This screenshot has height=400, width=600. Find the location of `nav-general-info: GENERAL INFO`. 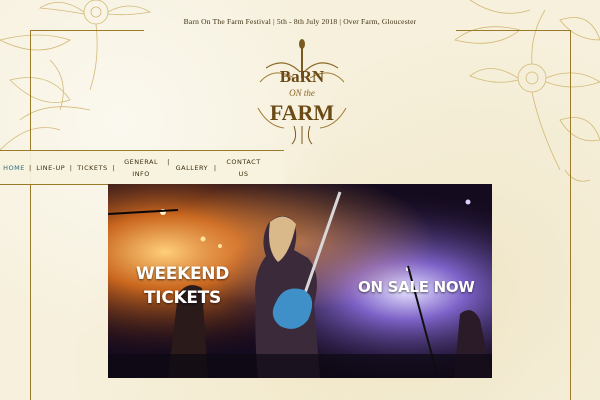

nav-general-info: GENERAL INFO is located at coordinates (141, 168).